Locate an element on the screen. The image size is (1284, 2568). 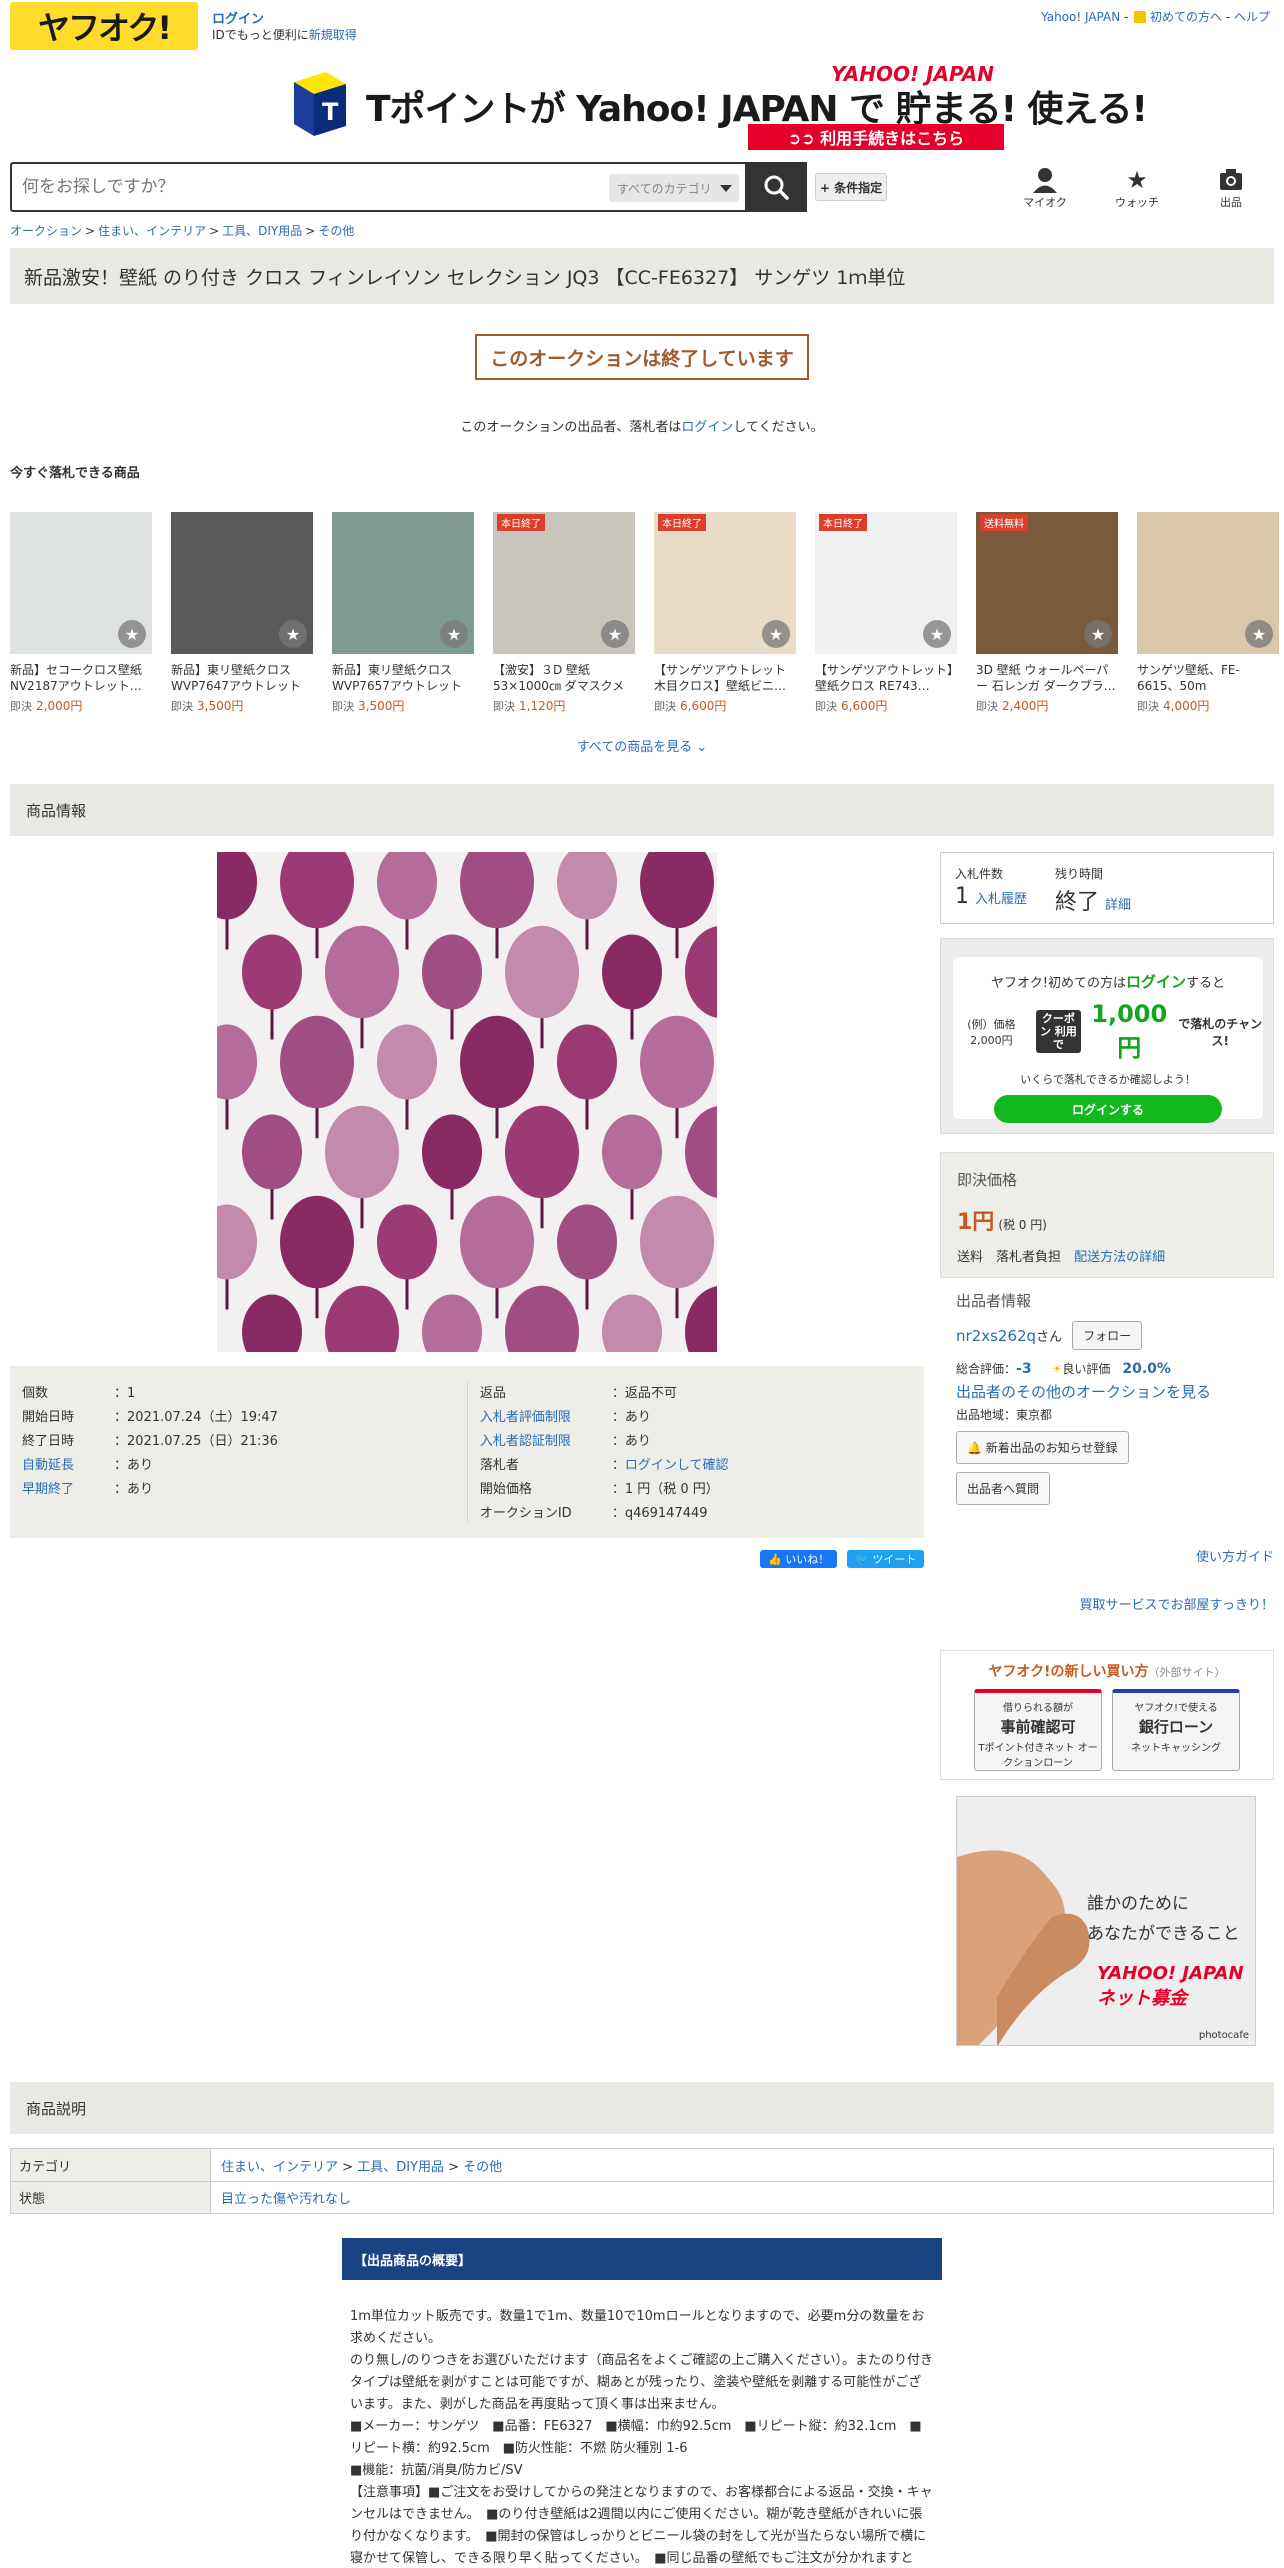
total-rating-value: -3 is located at coordinates (1024, 1369).